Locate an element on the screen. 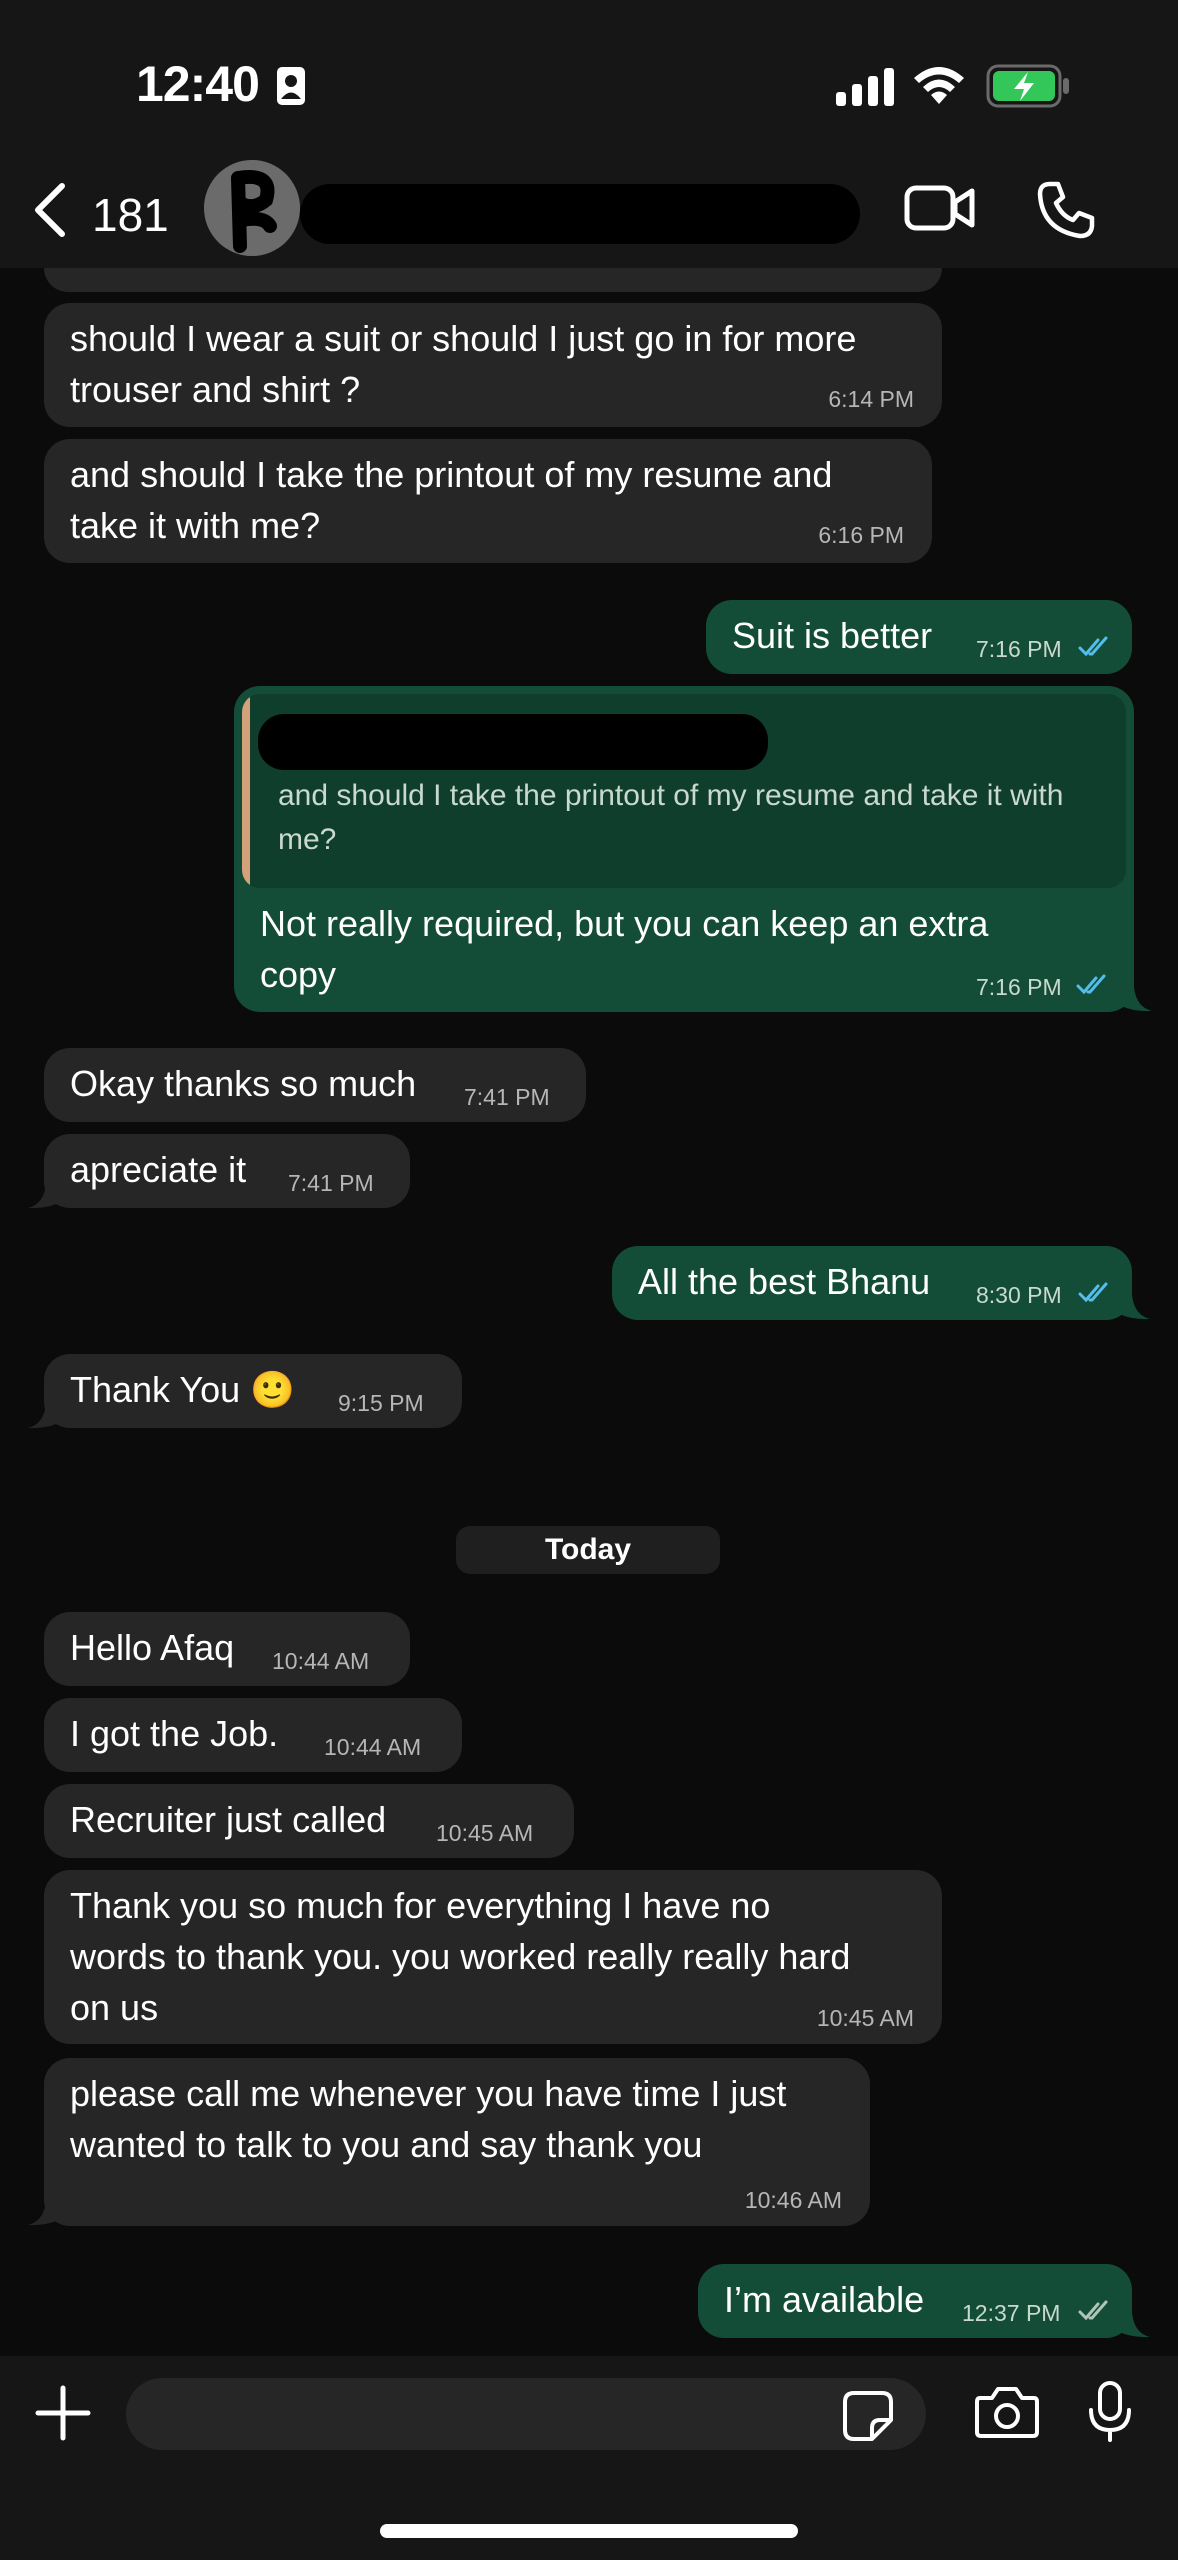 The height and width of the screenshot is (2560, 1178). message-time: 10:46 AM is located at coordinates (793, 2200).